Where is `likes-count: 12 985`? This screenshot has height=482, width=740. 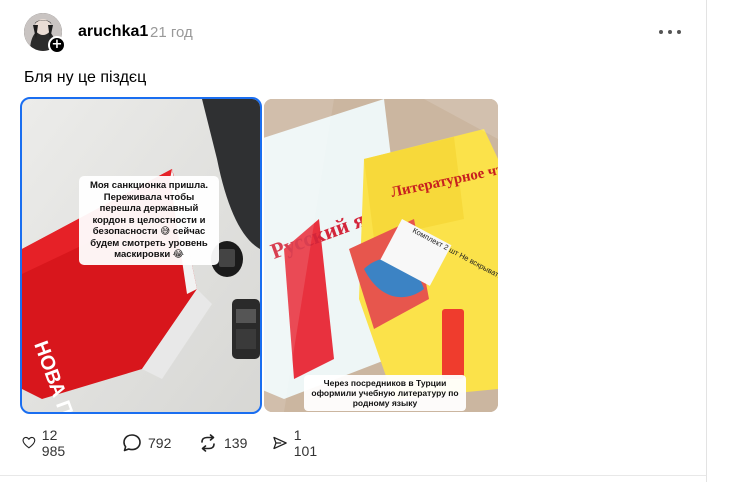 likes-count: 12 985 is located at coordinates (53, 443).